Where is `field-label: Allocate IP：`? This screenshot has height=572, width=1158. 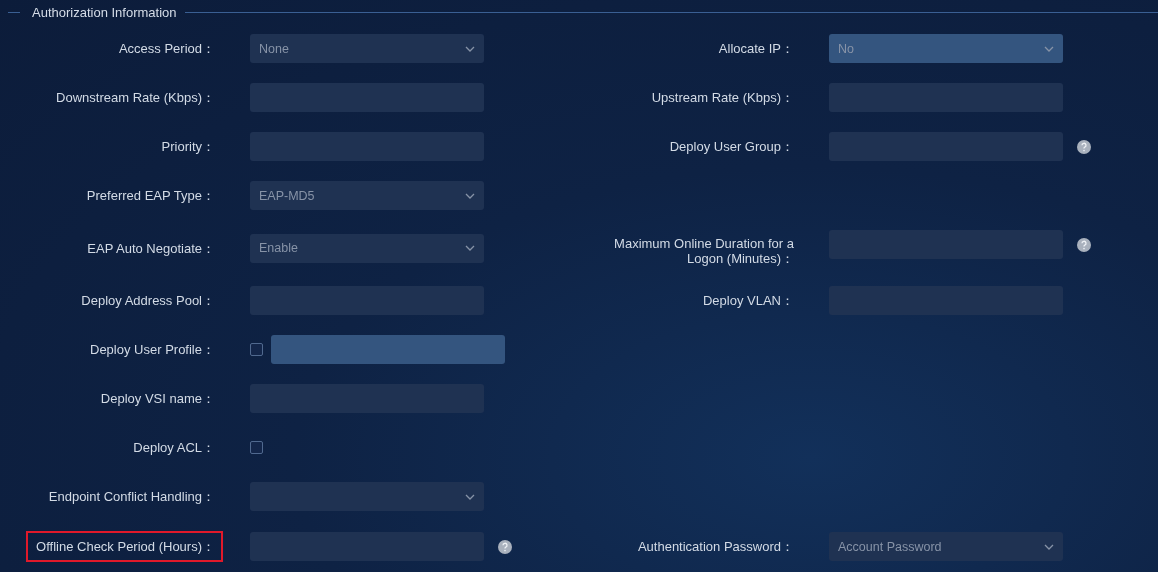
field-label: Allocate IP： is located at coordinates (756, 48).